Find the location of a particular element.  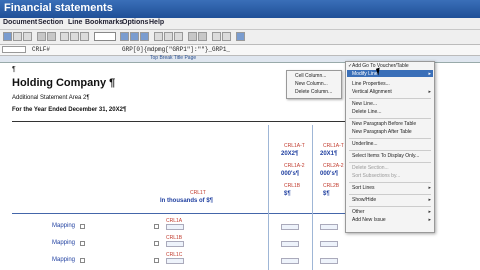

cell-reference-box is located at coordinates (14, 49).